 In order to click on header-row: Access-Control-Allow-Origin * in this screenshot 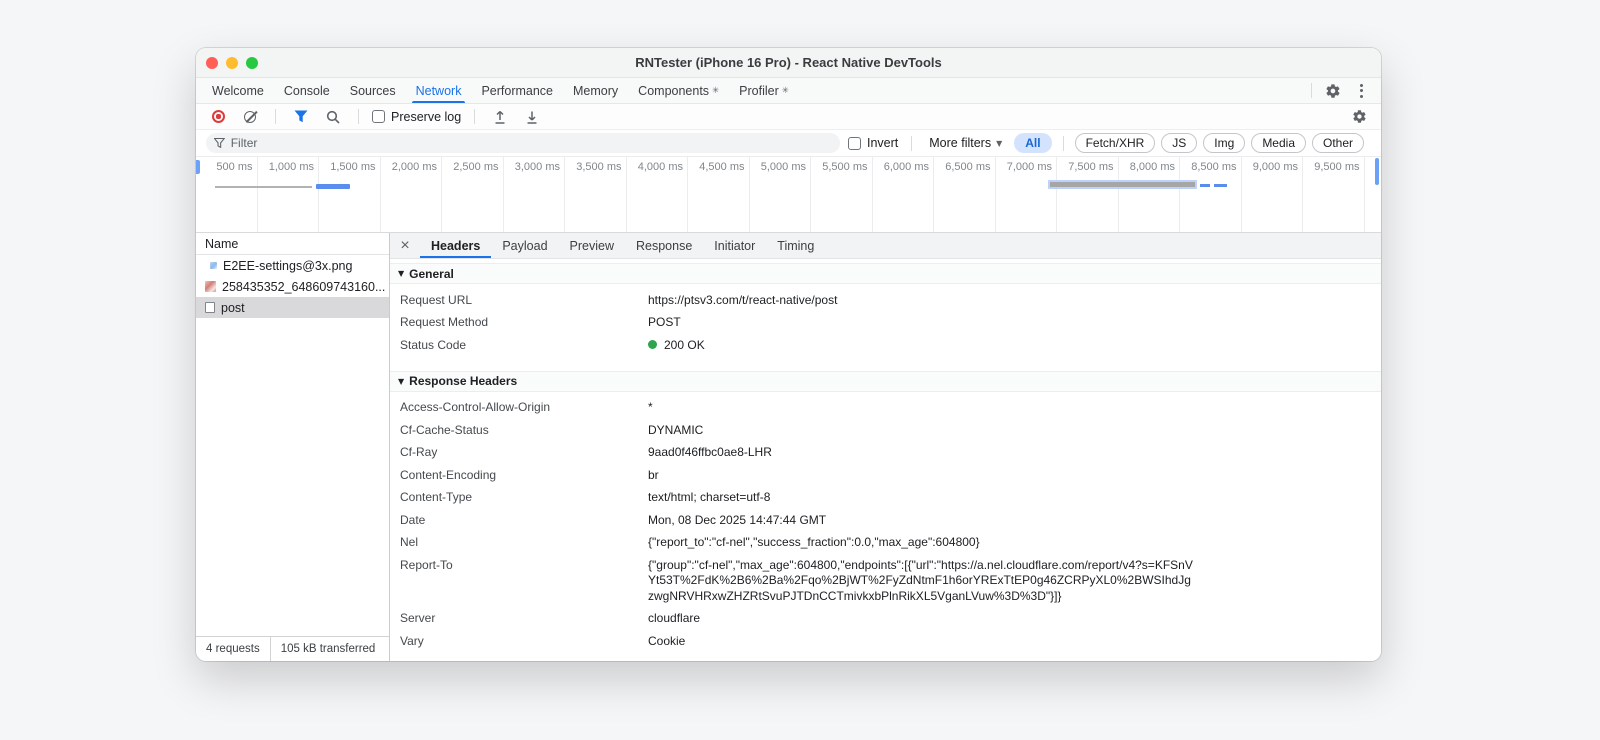, I will do `click(526, 407)`.